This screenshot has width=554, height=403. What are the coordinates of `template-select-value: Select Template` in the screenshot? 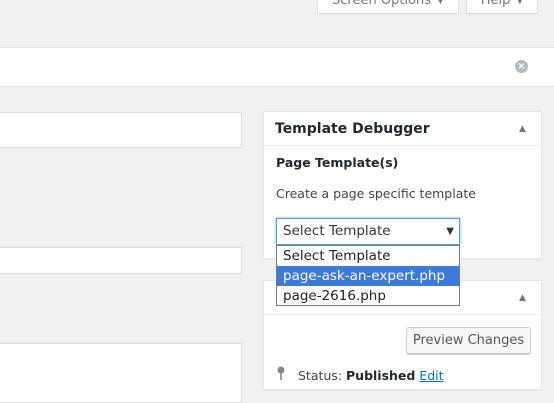 It's located at (337, 231).